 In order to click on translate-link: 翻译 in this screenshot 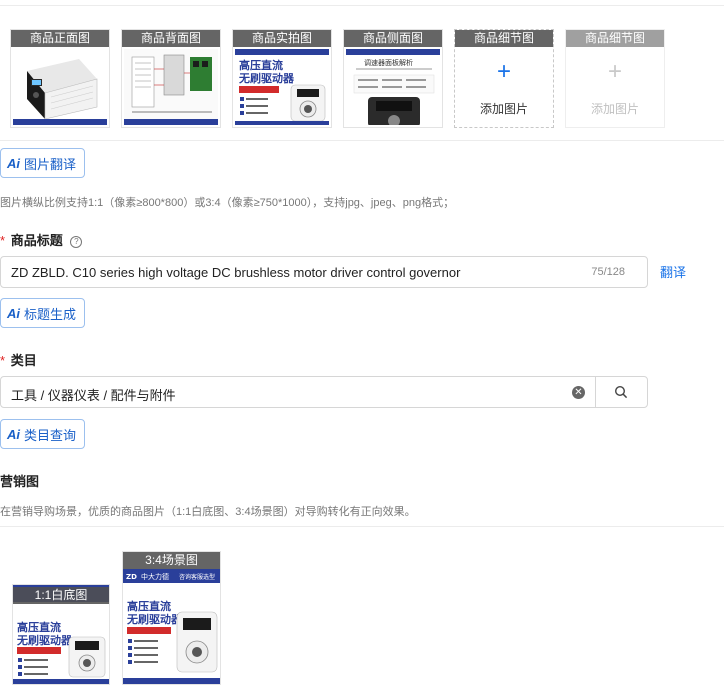, I will do `click(673, 271)`.